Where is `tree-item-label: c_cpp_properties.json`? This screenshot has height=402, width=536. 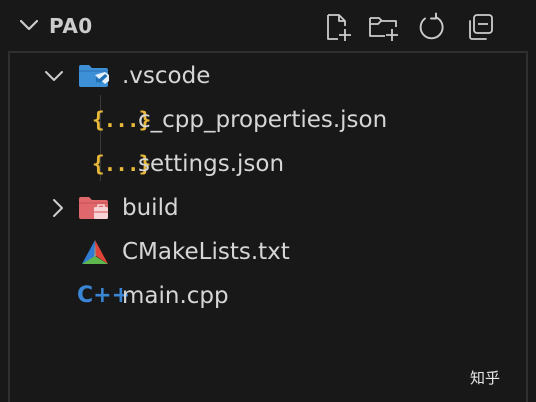 tree-item-label: c_cpp_properties.json is located at coordinates (263, 120).